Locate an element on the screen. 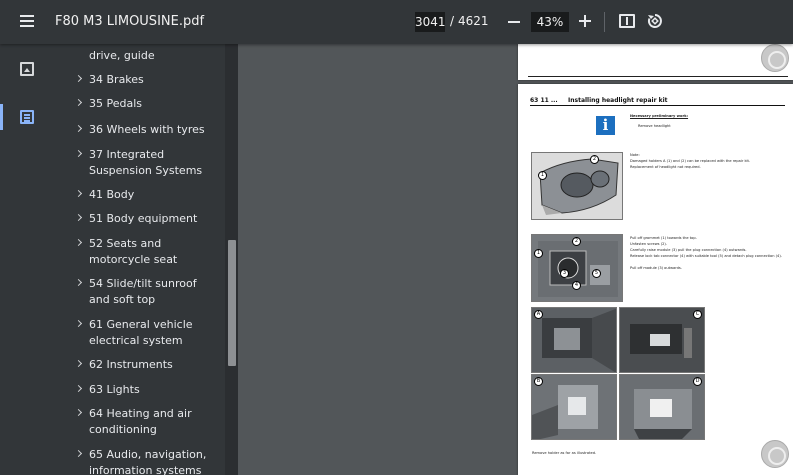  page-rule is located at coordinates (658, 76).